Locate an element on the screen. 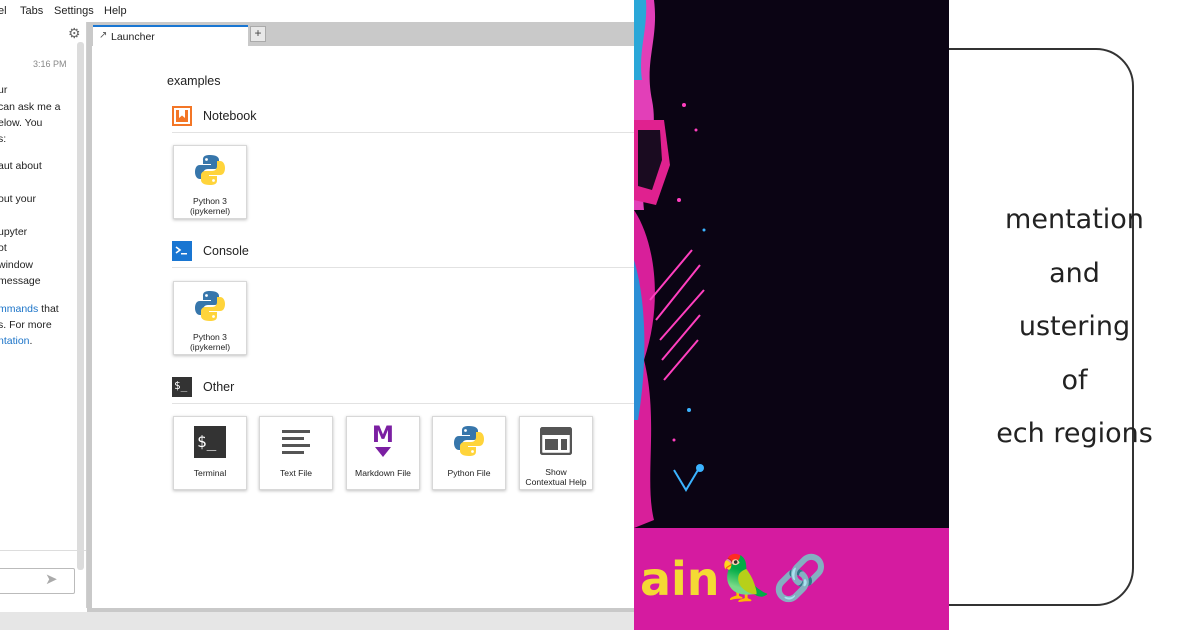  tab-bar: ↗ Launcher + is located at coordinates (360, 34).